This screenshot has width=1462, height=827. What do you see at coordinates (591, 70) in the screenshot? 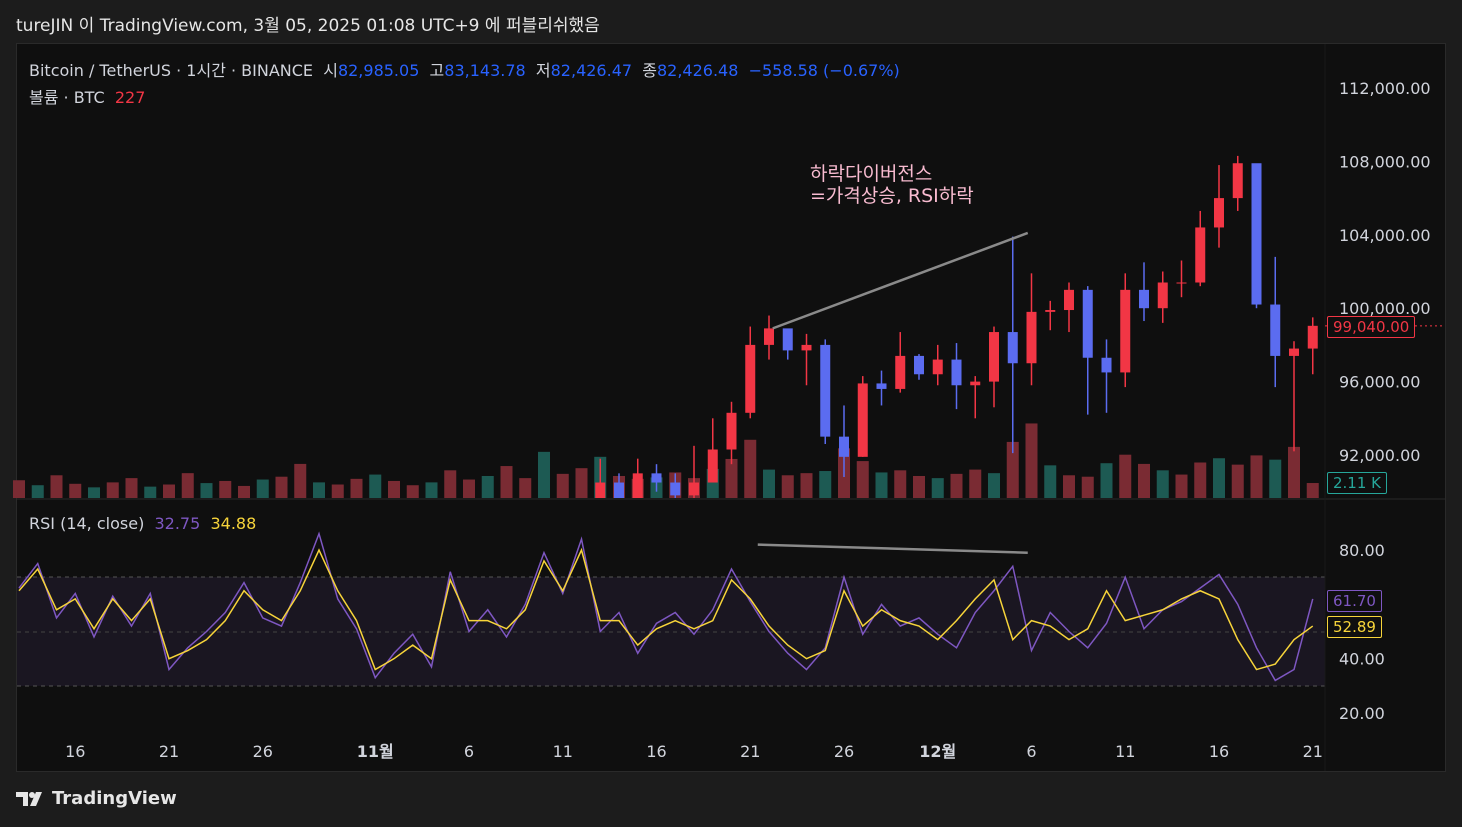
I see `low-value: 82,426.47` at bounding box center [591, 70].